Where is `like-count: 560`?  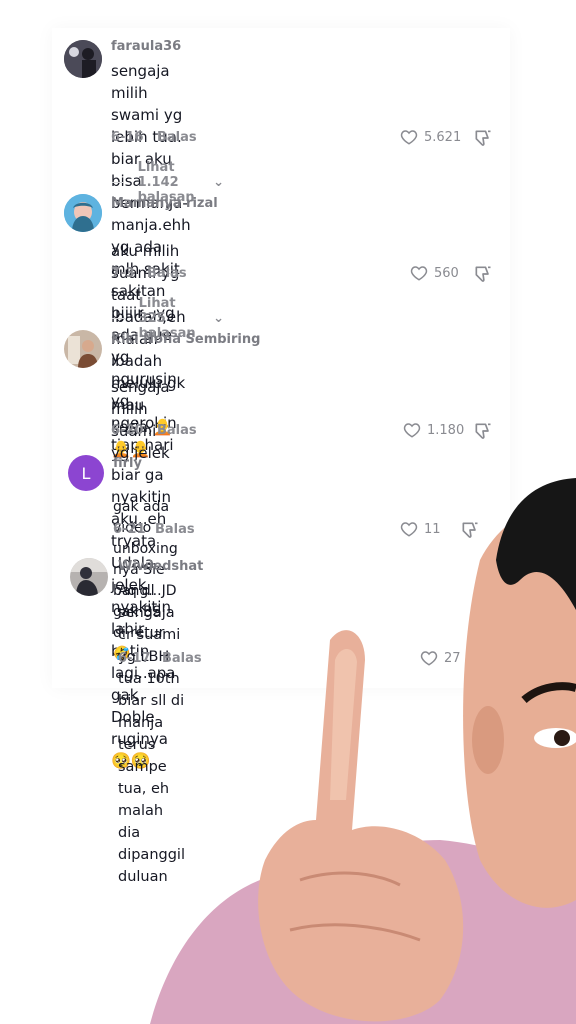 like-count: 560 is located at coordinates (446, 273).